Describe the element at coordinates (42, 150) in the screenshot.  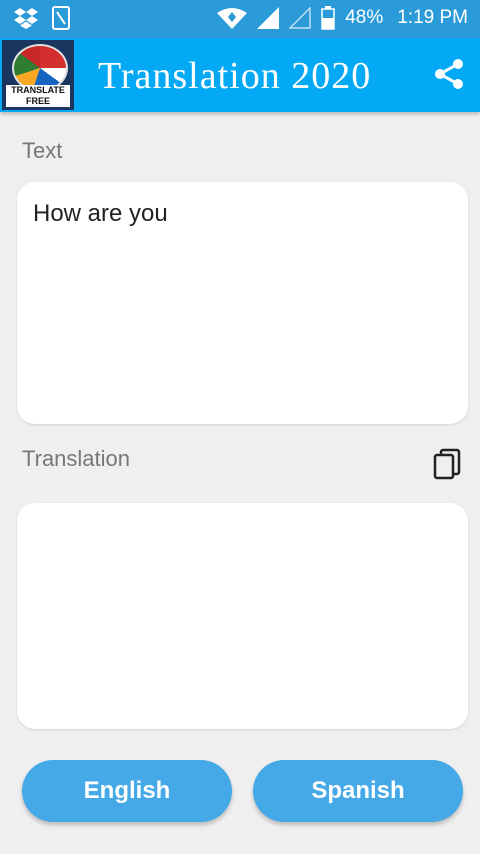
I see `source-label: Text` at that location.